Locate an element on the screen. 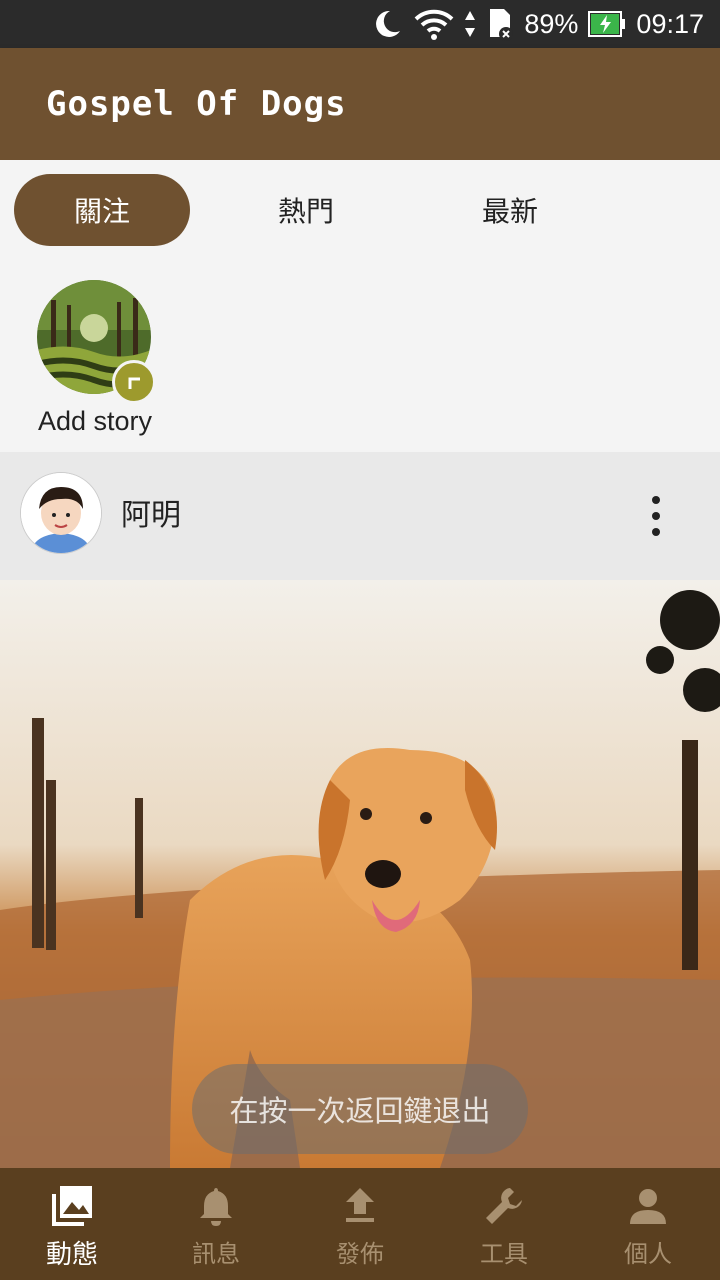 Image resolution: width=720 pixels, height=1280 pixels. nav-label-profile: 個人 is located at coordinates (648, 1254).